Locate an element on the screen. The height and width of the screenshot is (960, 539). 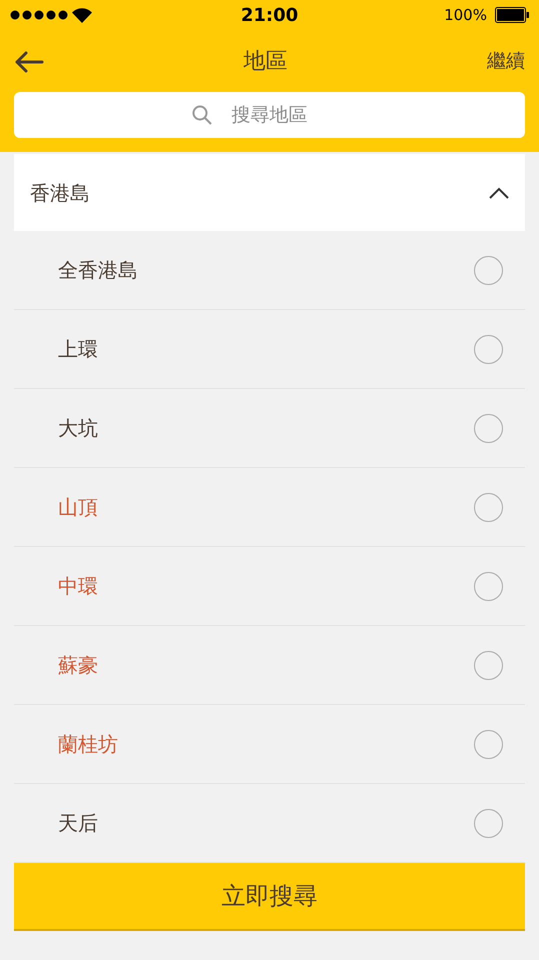
page-title: 地區 is located at coordinates (266, 62).